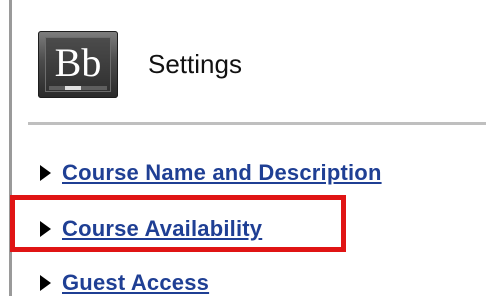  What do you see at coordinates (222, 173) in the screenshot?
I see `link-label: Course Name and Description` at bounding box center [222, 173].